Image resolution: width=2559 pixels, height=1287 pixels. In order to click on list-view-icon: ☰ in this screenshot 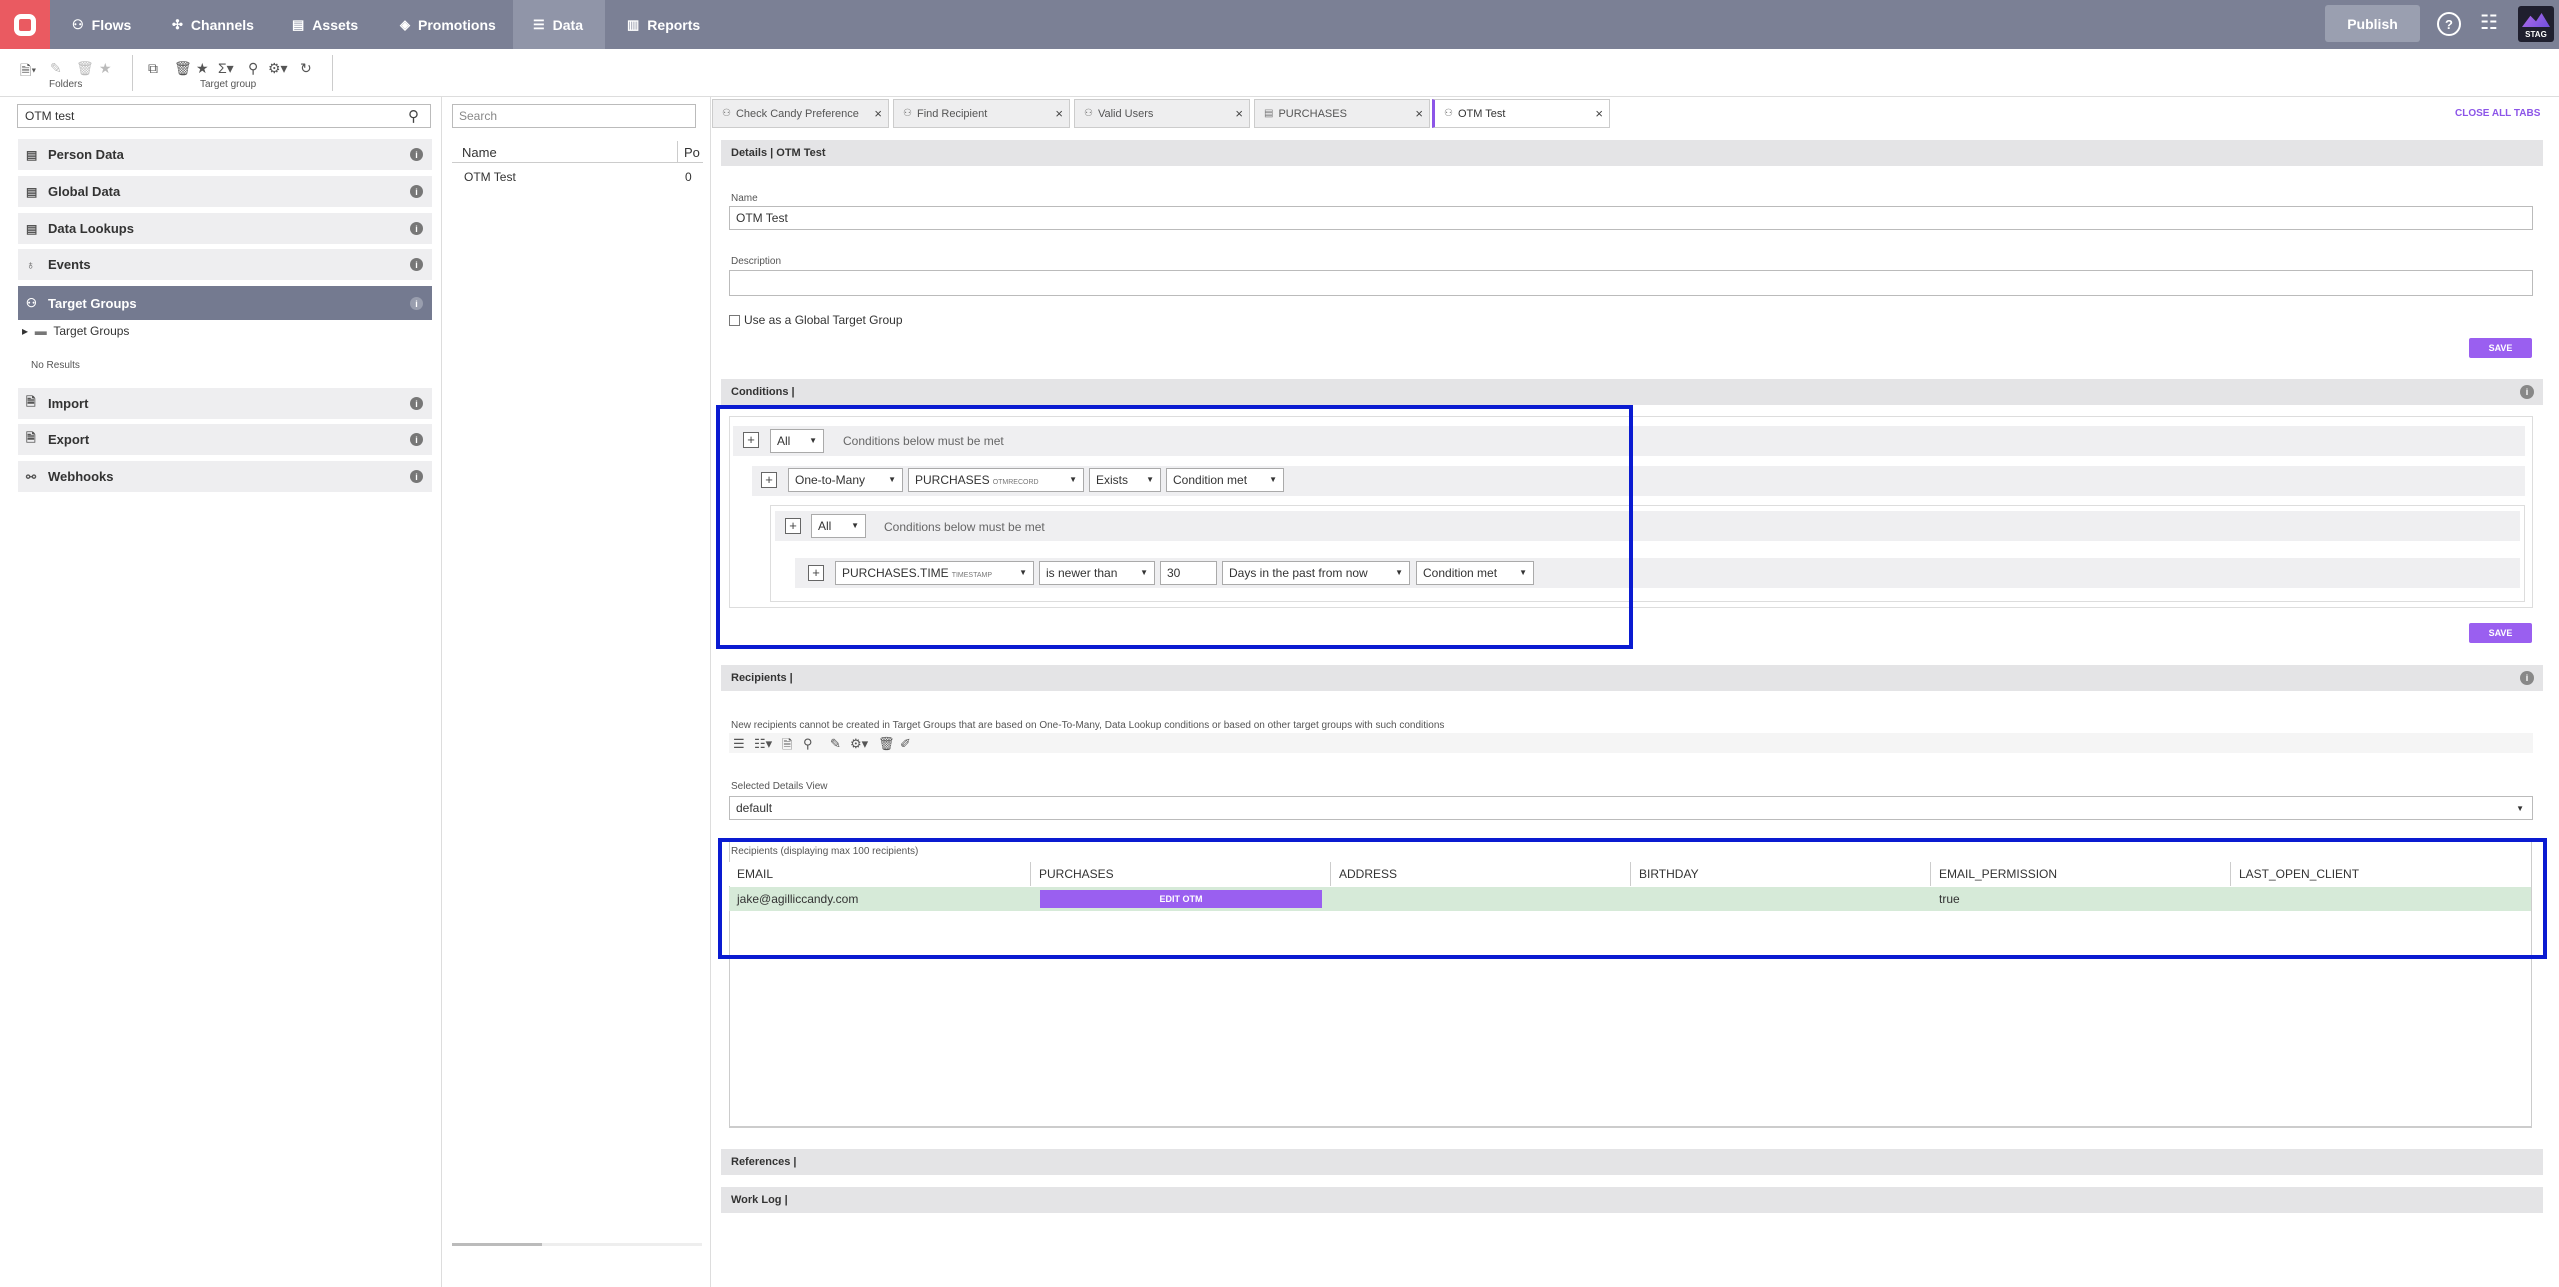, I will do `click(739, 744)`.